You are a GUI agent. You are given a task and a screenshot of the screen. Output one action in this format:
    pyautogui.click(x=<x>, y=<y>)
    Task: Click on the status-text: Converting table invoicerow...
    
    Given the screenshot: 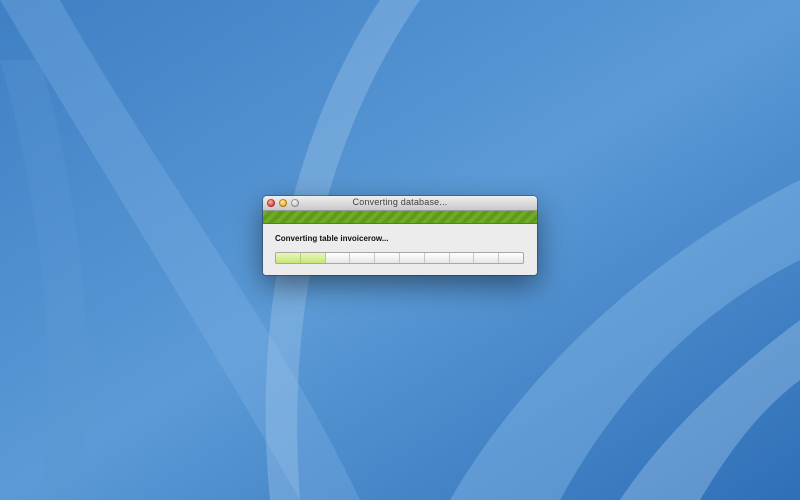 What is the action you would take?
    pyautogui.click(x=332, y=238)
    